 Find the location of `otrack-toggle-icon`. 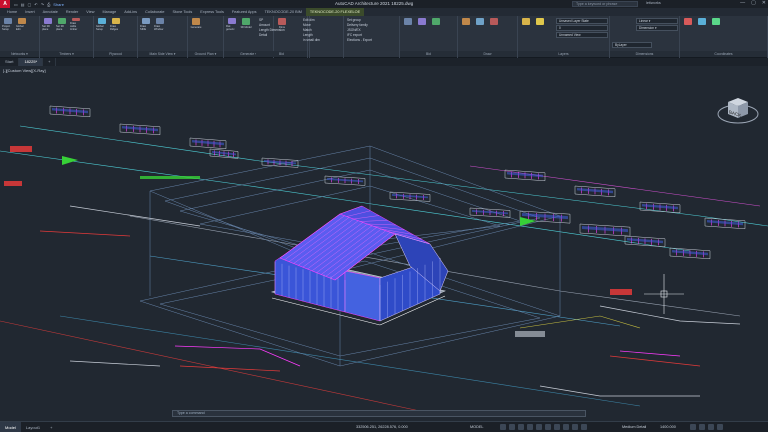

otrack-toggle-icon is located at coordinates (548, 427).